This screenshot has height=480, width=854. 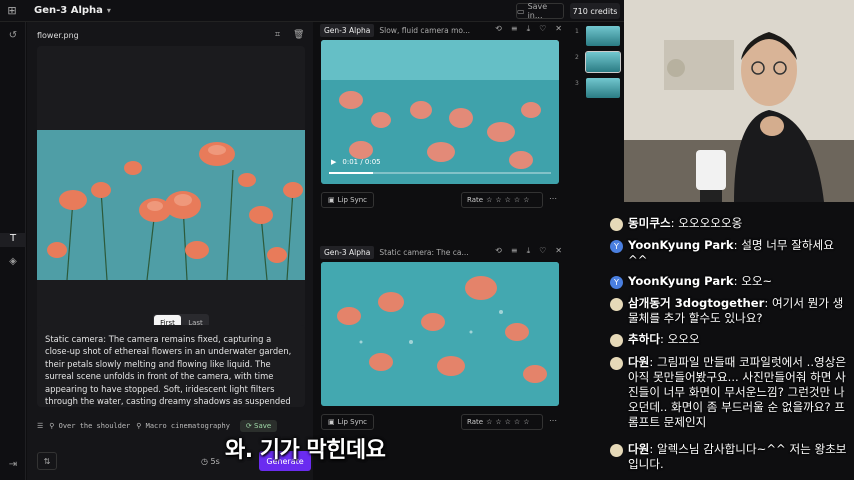 What do you see at coordinates (737, 456) in the screenshot?
I see `chat-text: 알렉스님 감사합니다~^^ 저는 왕초보입니다.` at bounding box center [737, 456].